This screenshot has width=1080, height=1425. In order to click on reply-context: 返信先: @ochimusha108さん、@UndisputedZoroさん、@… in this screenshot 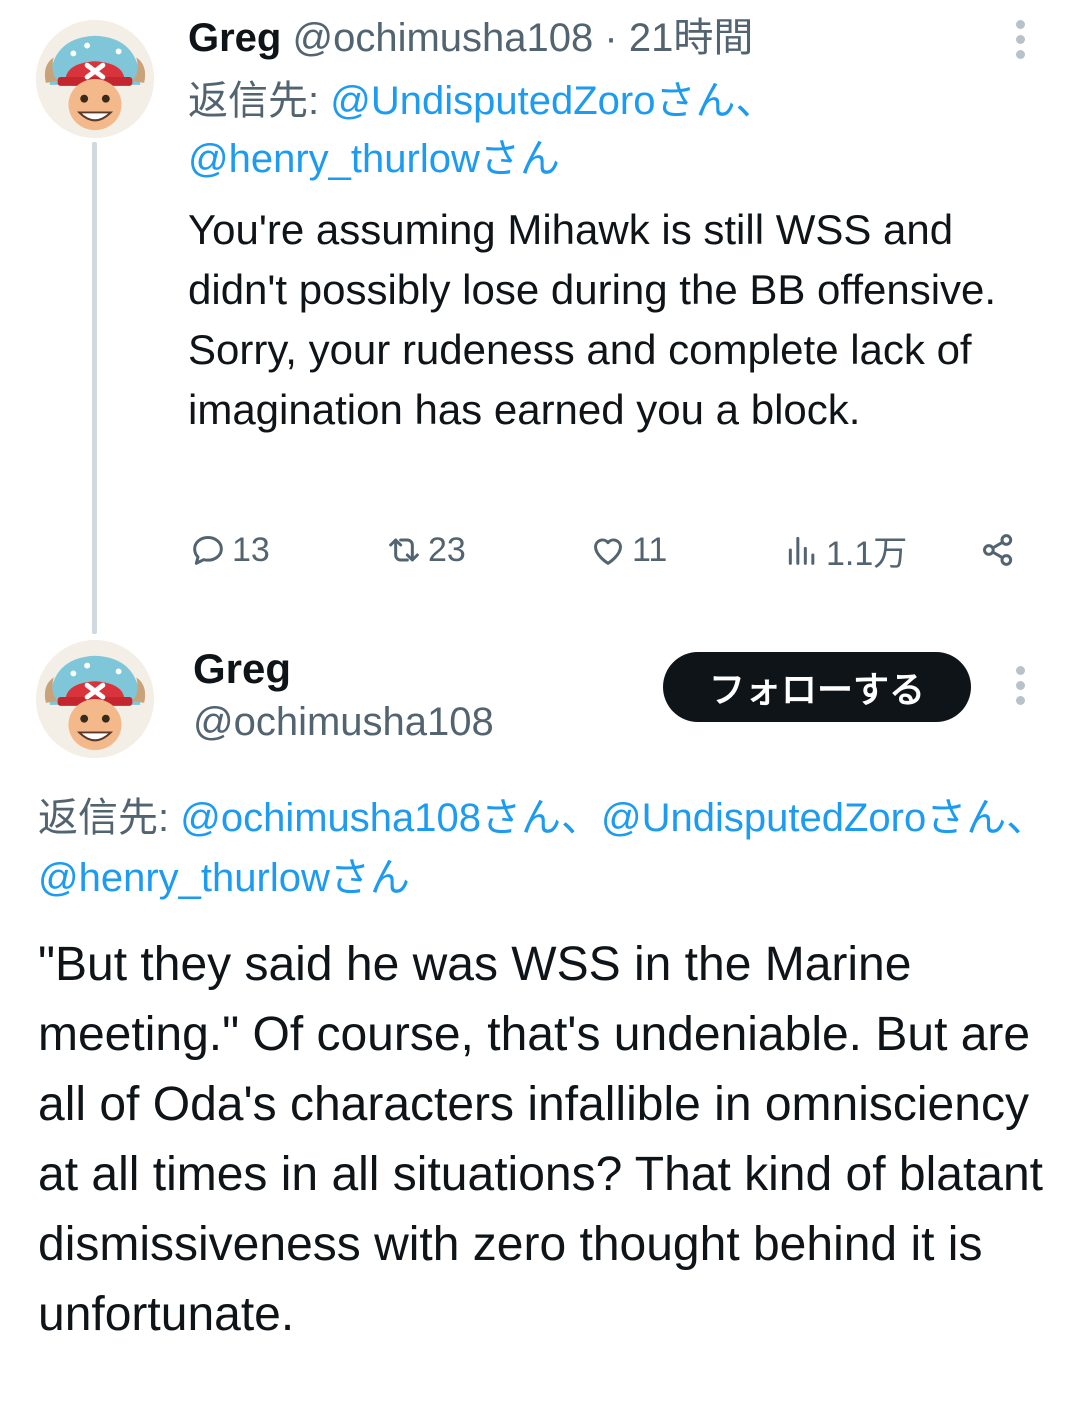, I will do `click(559, 848)`.